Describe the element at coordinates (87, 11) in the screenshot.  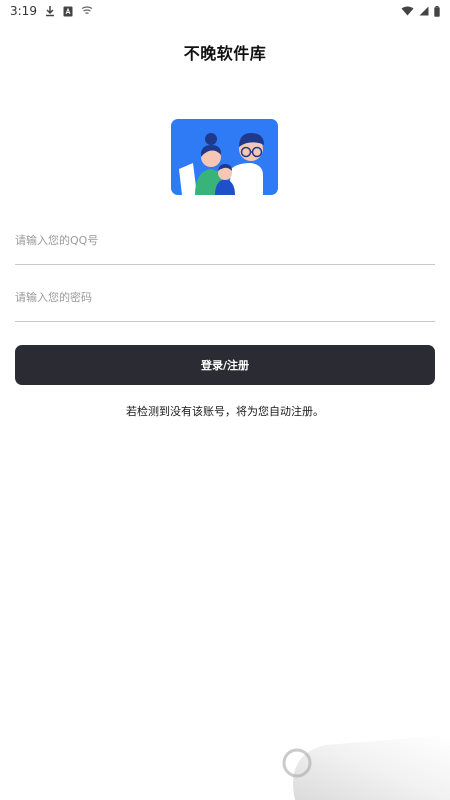
I see `cast-icon` at that location.